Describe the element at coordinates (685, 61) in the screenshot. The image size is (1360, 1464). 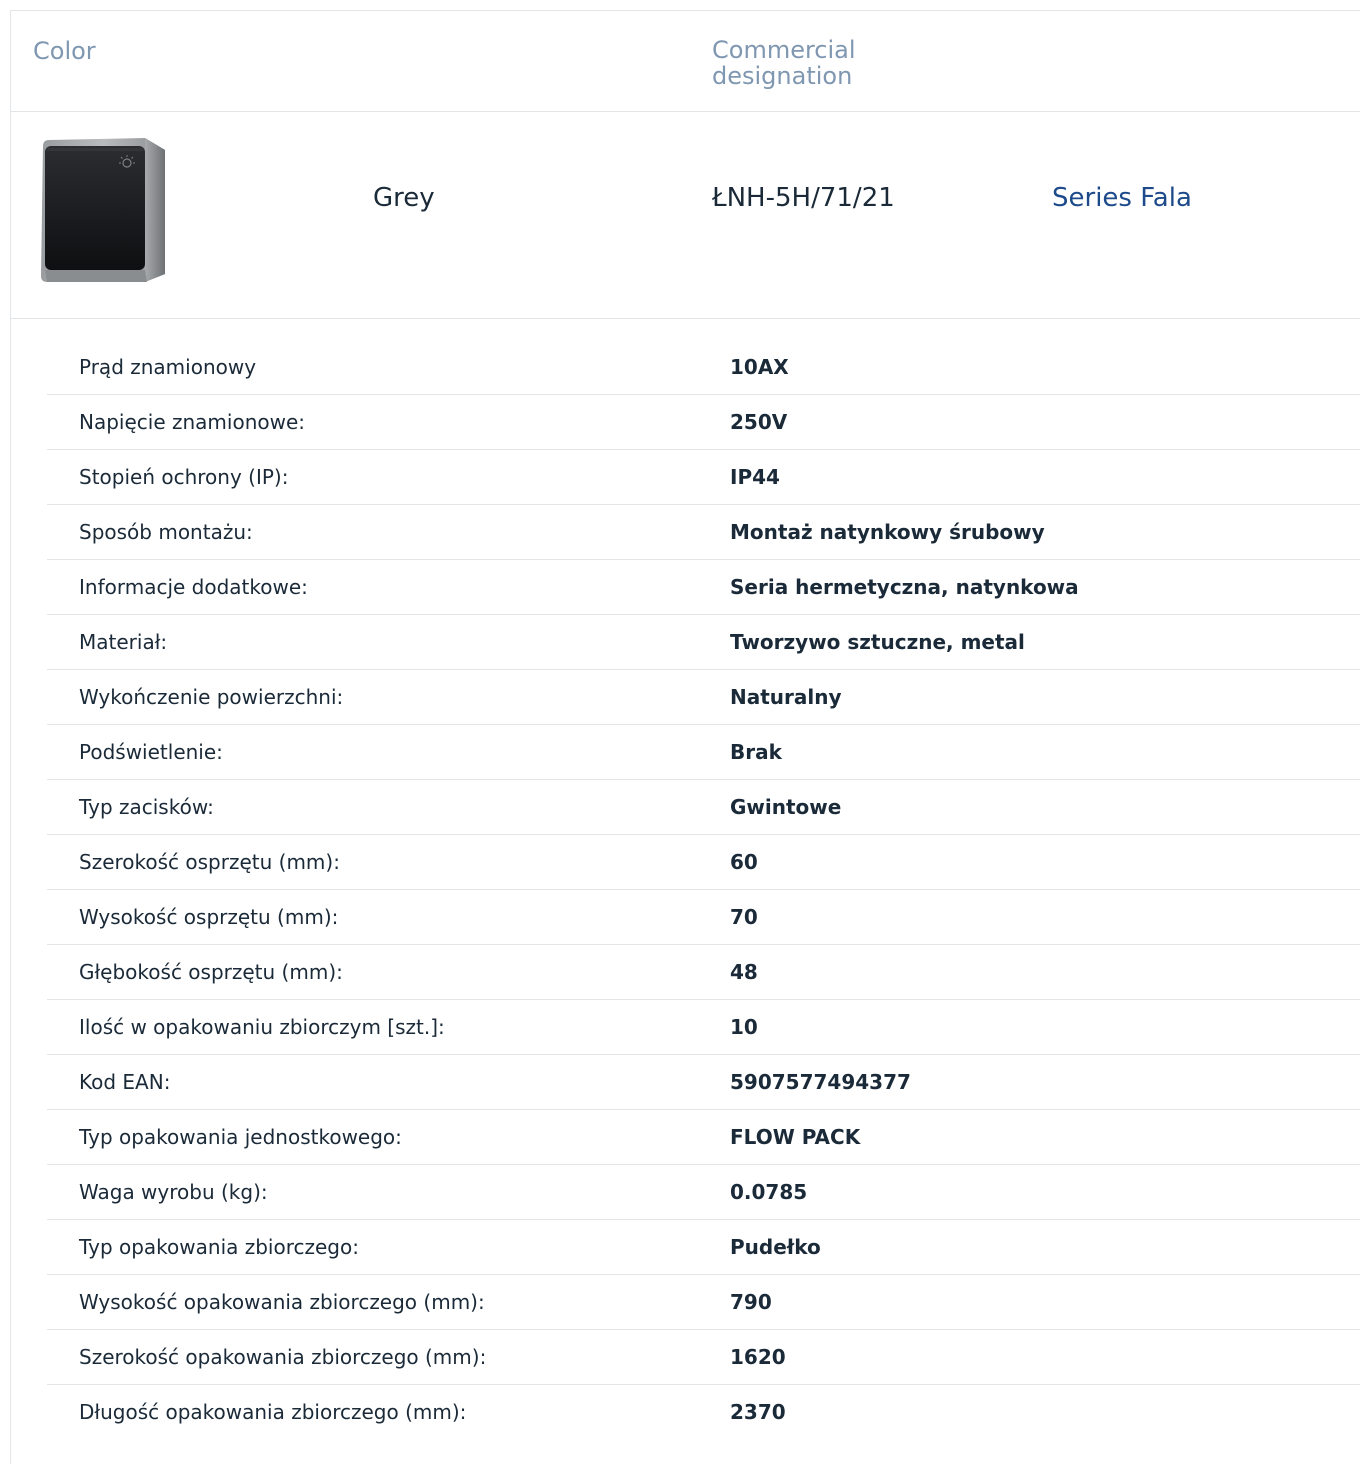
I see `table-header-row: Color Commercial designation` at that location.